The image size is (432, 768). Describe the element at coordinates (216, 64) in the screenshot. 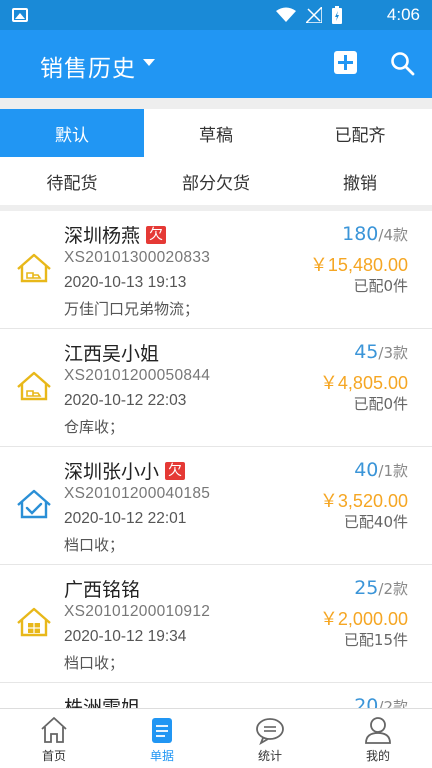

I see `app-bar: 销售历史` at that location.